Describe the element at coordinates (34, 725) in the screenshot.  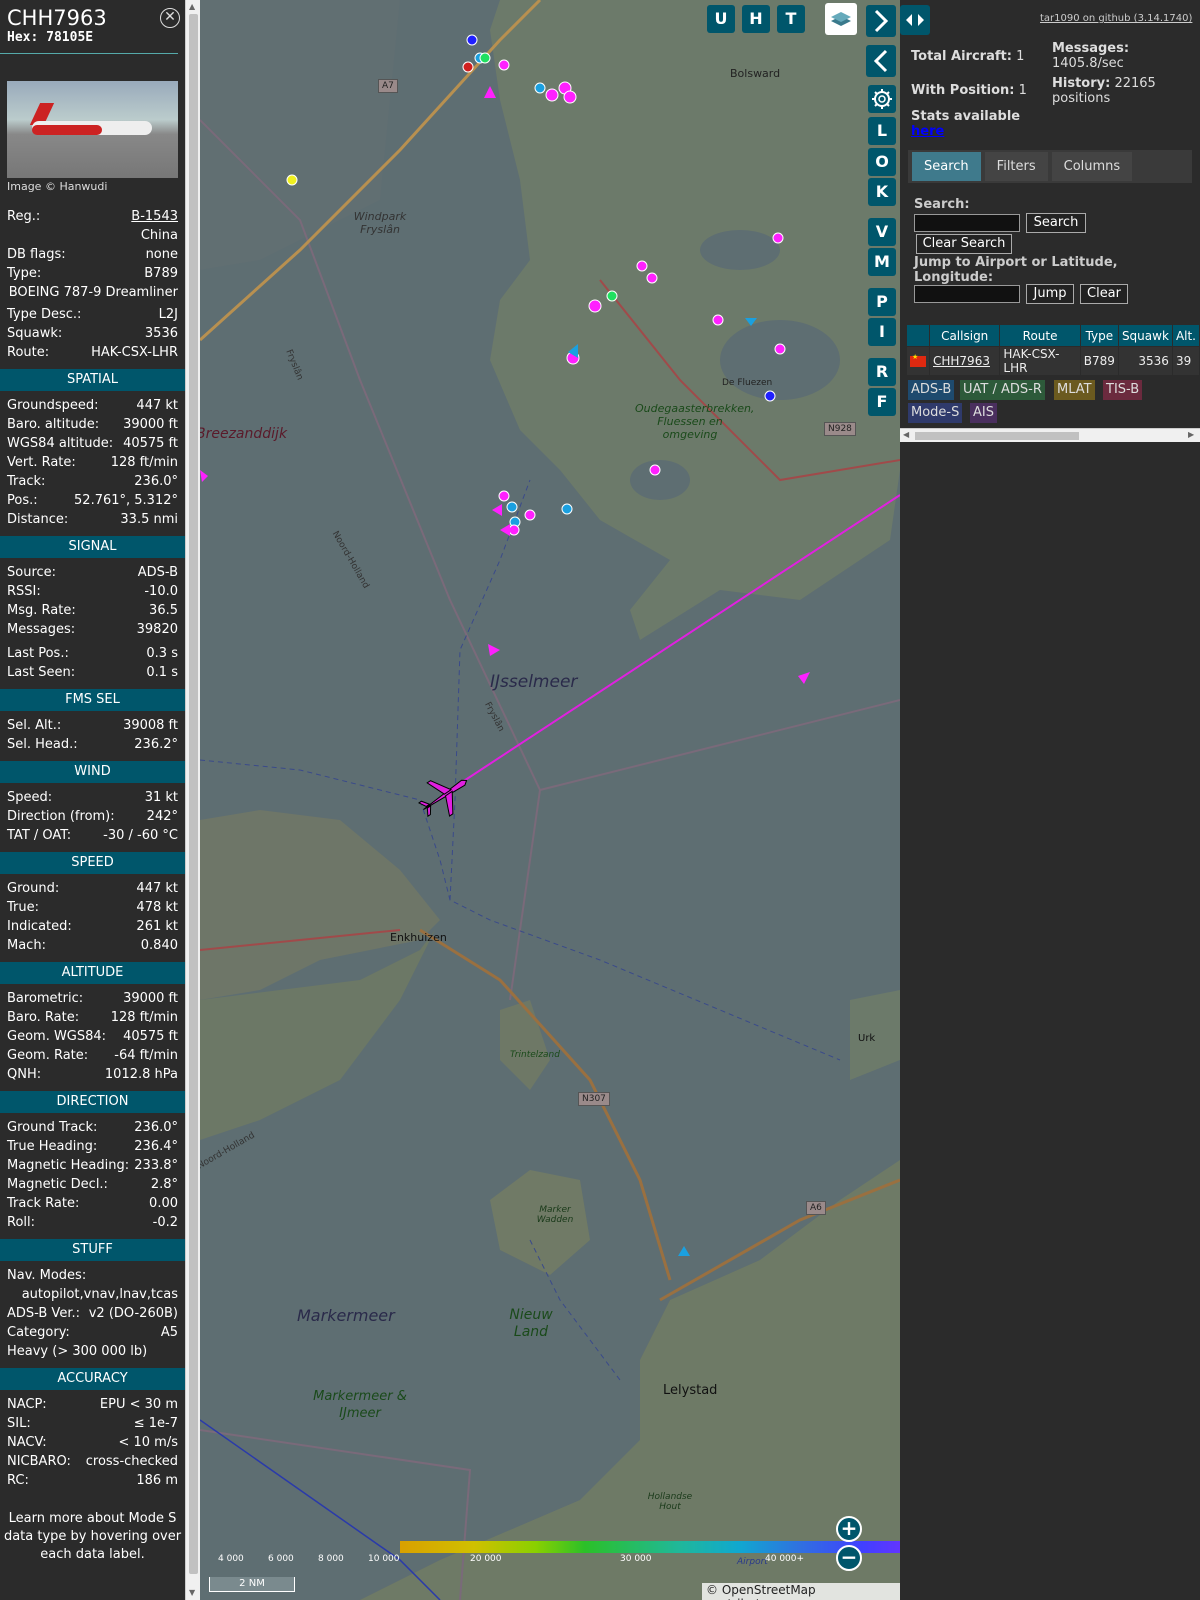
I see `field-label: Sel. Alt.:` at that location.